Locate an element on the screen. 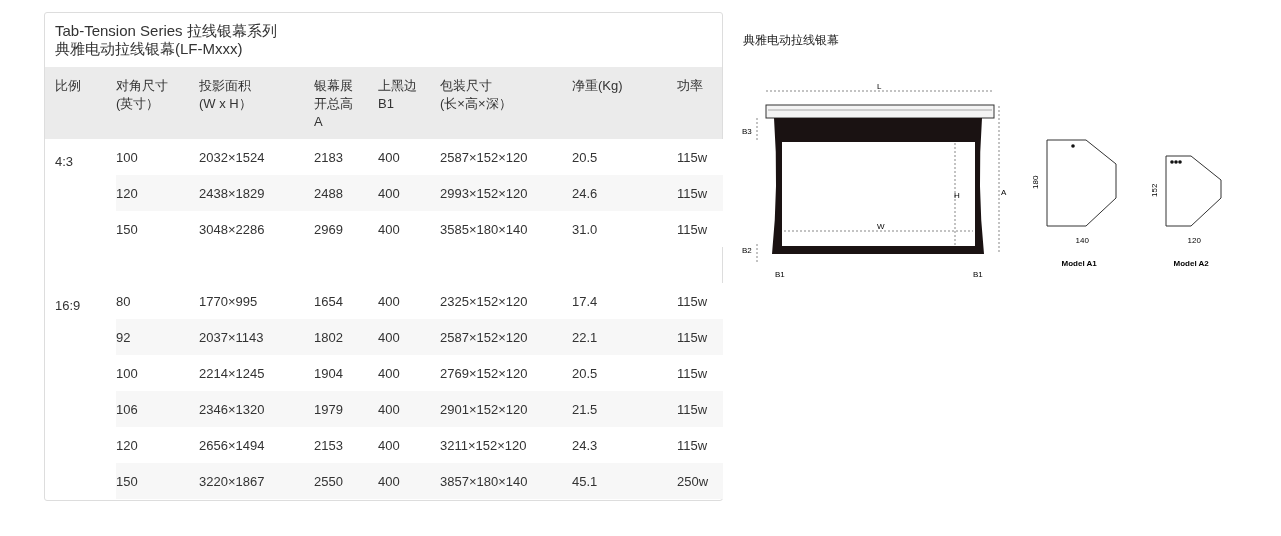  dimension-label: B2 is located at coordinates (747, 250).